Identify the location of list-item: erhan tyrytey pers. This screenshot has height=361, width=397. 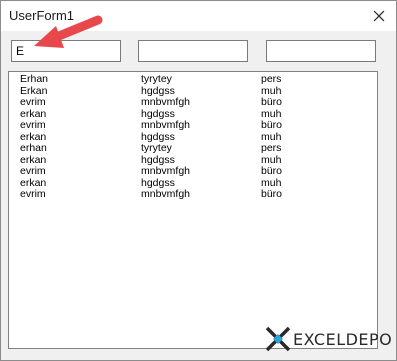
(193, 148).